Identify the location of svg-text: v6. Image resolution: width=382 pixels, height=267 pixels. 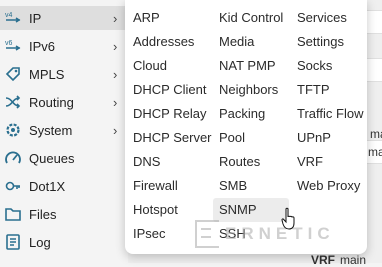
(9, 43).